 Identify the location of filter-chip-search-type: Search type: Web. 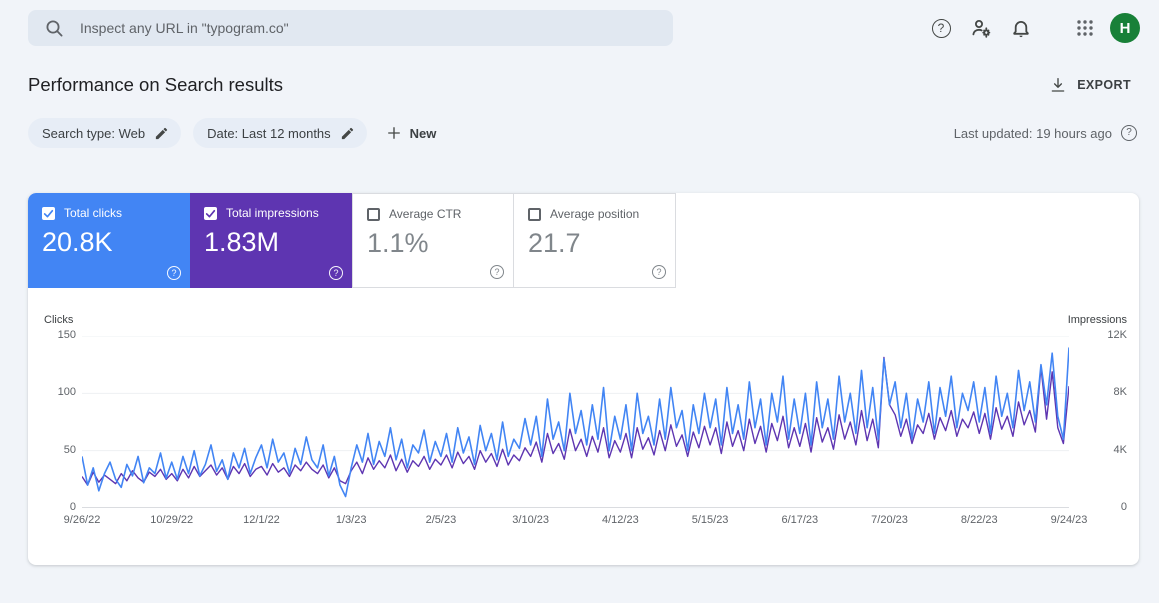
(105, 133).